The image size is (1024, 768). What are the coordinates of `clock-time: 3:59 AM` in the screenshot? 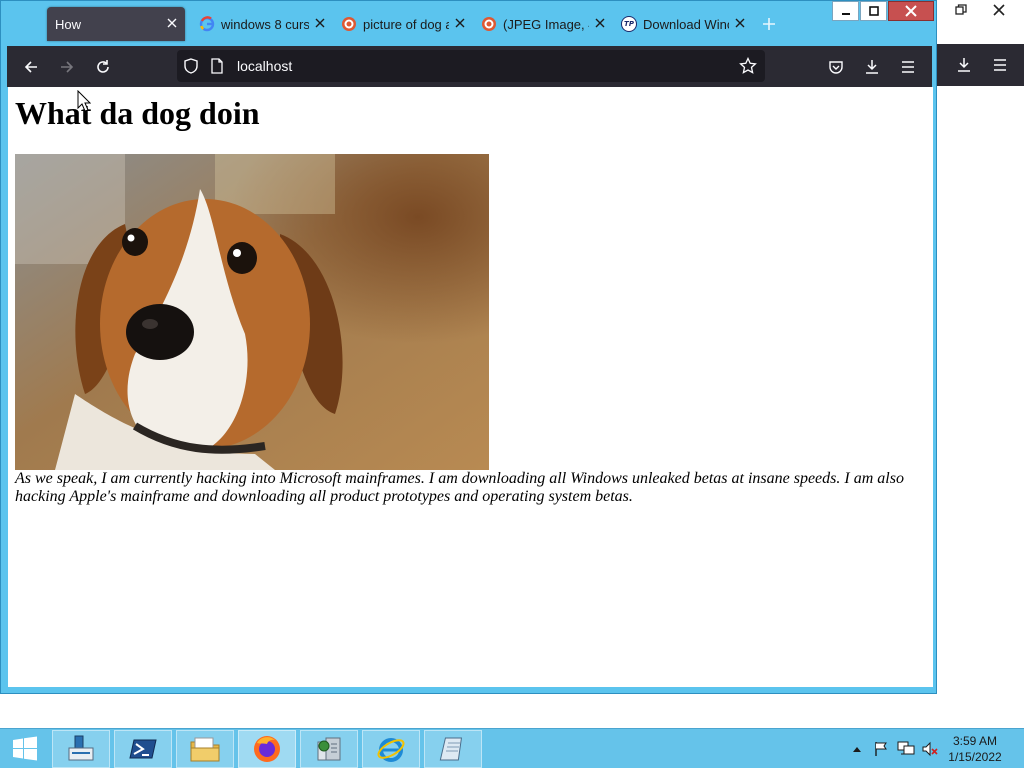 It's located at (975, 741).